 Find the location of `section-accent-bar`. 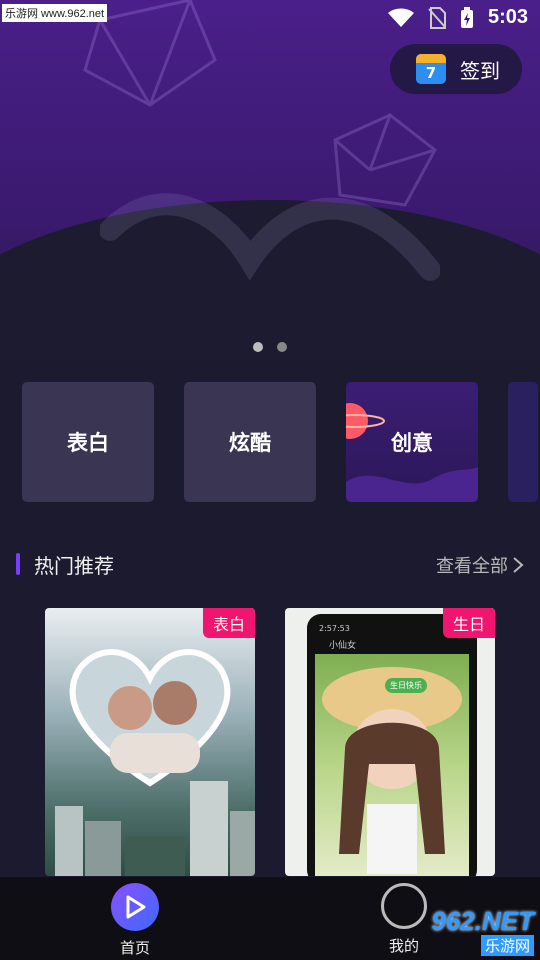

section-accent-bar is located at coordinates (18, 564).